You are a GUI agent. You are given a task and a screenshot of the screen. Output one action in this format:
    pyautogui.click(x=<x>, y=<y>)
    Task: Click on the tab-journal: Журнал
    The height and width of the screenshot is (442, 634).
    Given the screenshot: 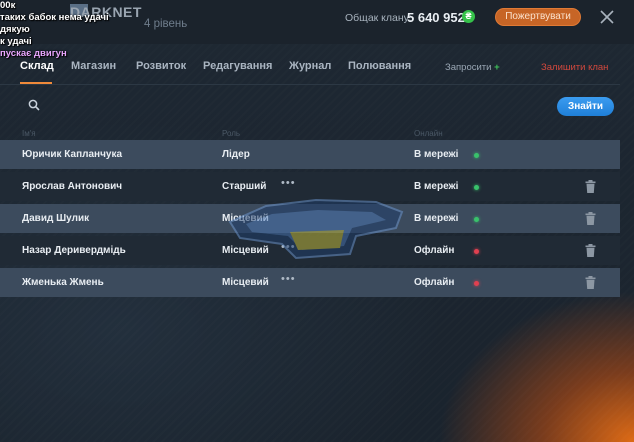 What is the action you would take?
    pyautogui.click(x=310, y=66)
    